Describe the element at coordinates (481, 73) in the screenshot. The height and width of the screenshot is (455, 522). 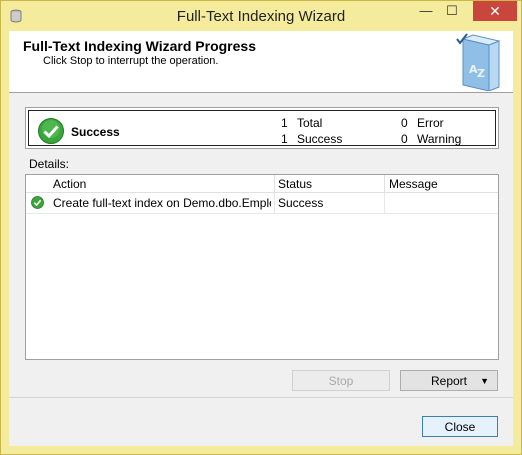
I see `svg-text: Z` at that location.